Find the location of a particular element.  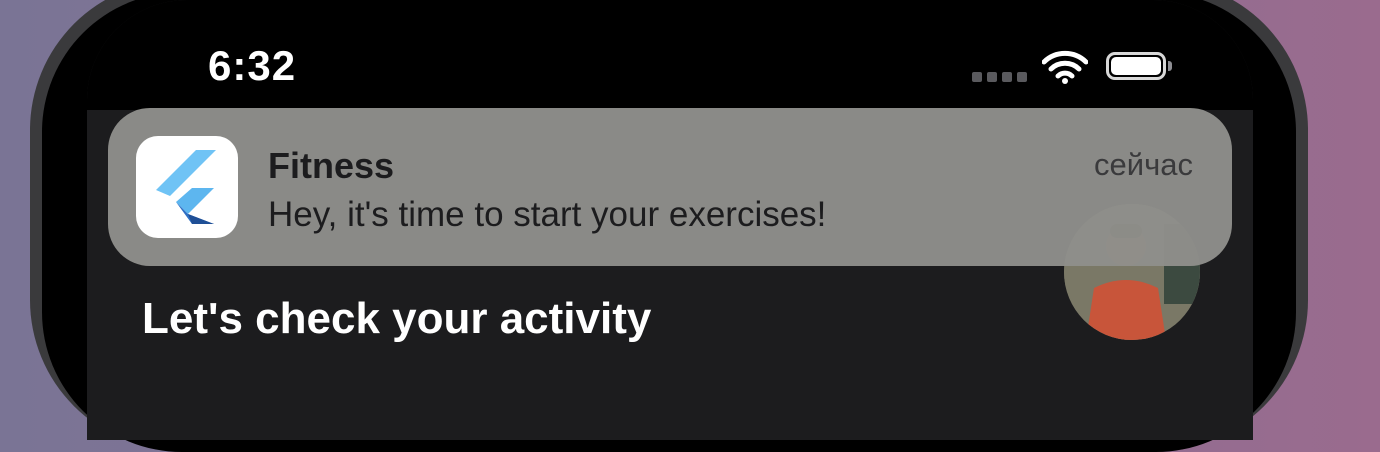

battery-icon is located at coordinates (1136, 66).